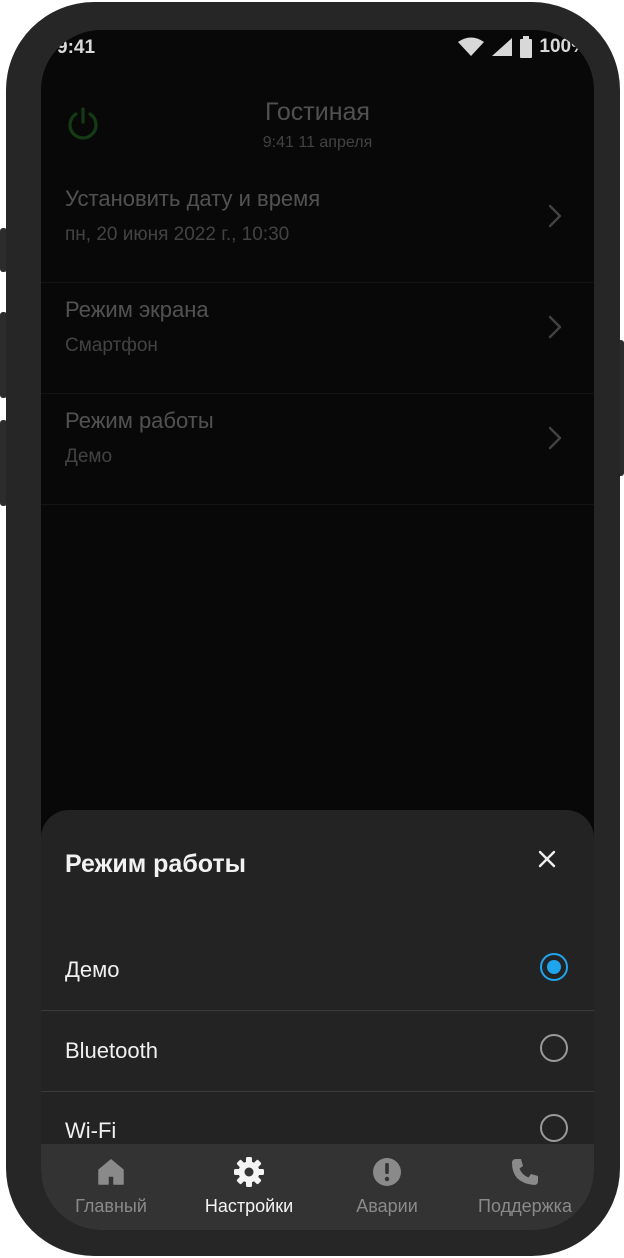 This screenshot has height=1258, width=624. I want to click on setting-row-work-mode: Режим работы Демо, so click(317, 449).